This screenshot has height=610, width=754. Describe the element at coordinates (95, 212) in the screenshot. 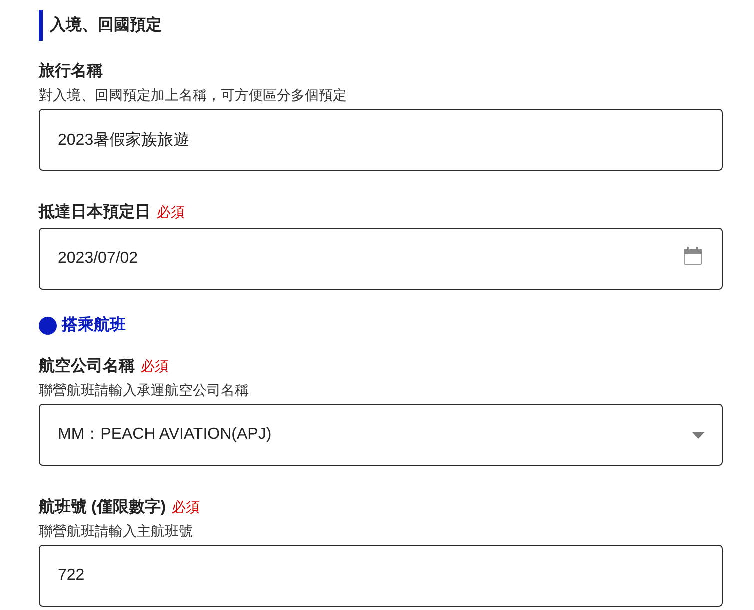

I see `field-label: 抵達日本預定日` at that location.